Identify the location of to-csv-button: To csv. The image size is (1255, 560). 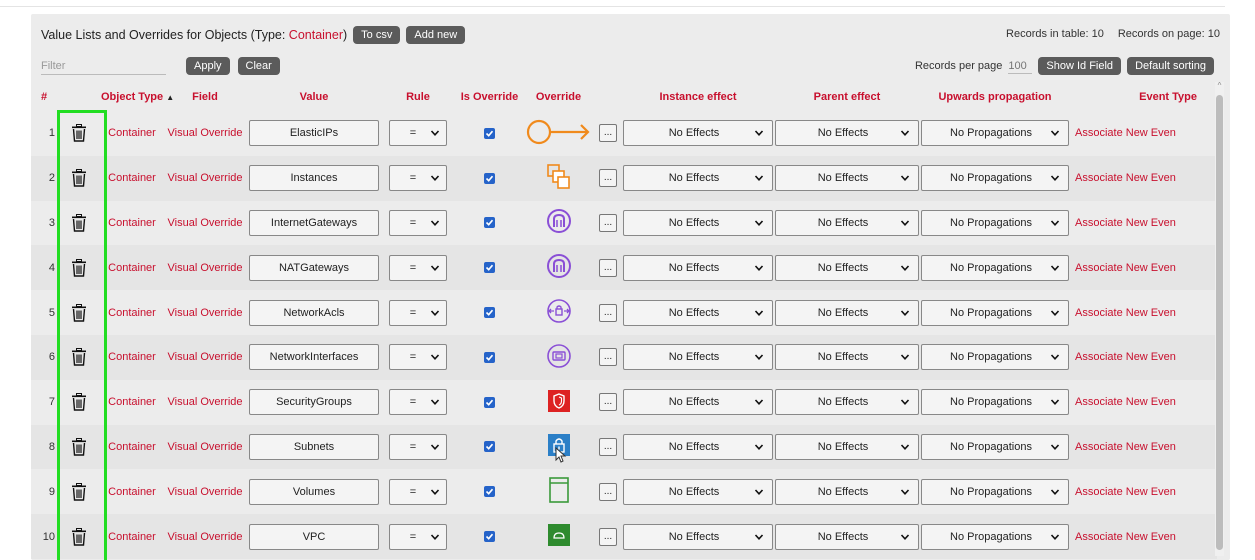
(377, 35).